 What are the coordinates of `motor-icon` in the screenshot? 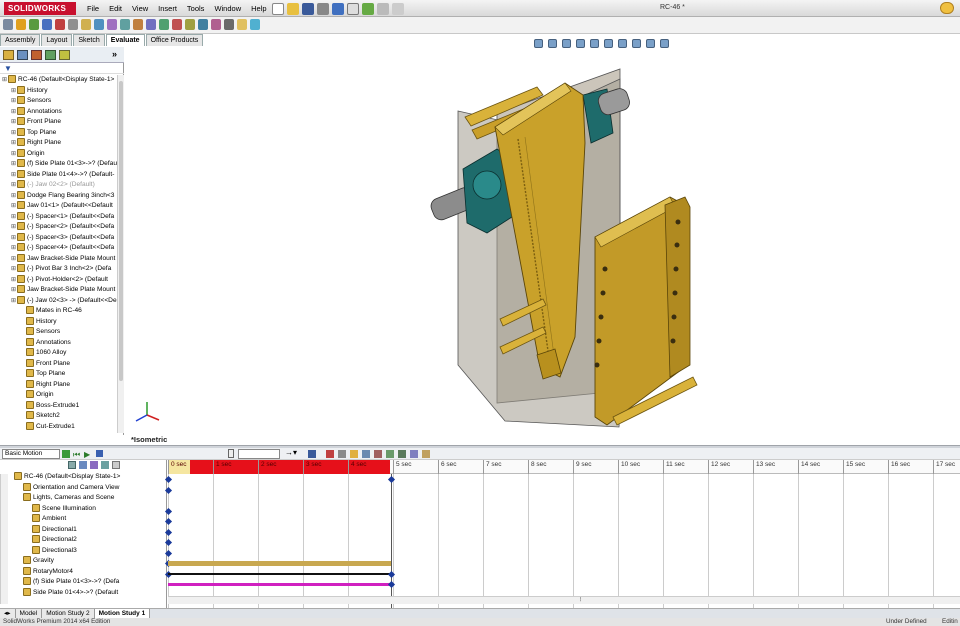 It's located at (366, 454).